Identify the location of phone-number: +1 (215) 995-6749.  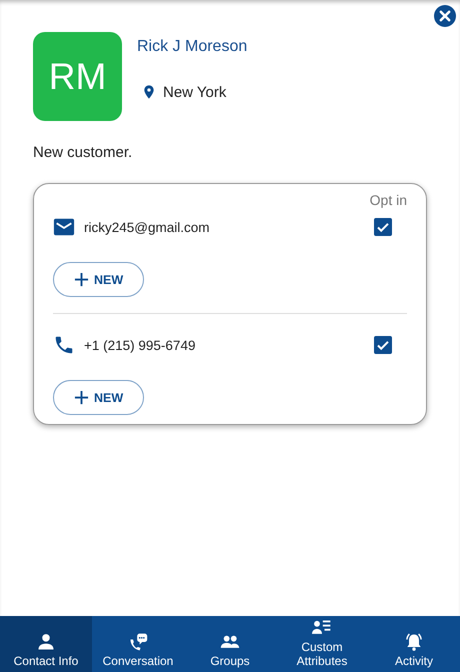
(140, 345).